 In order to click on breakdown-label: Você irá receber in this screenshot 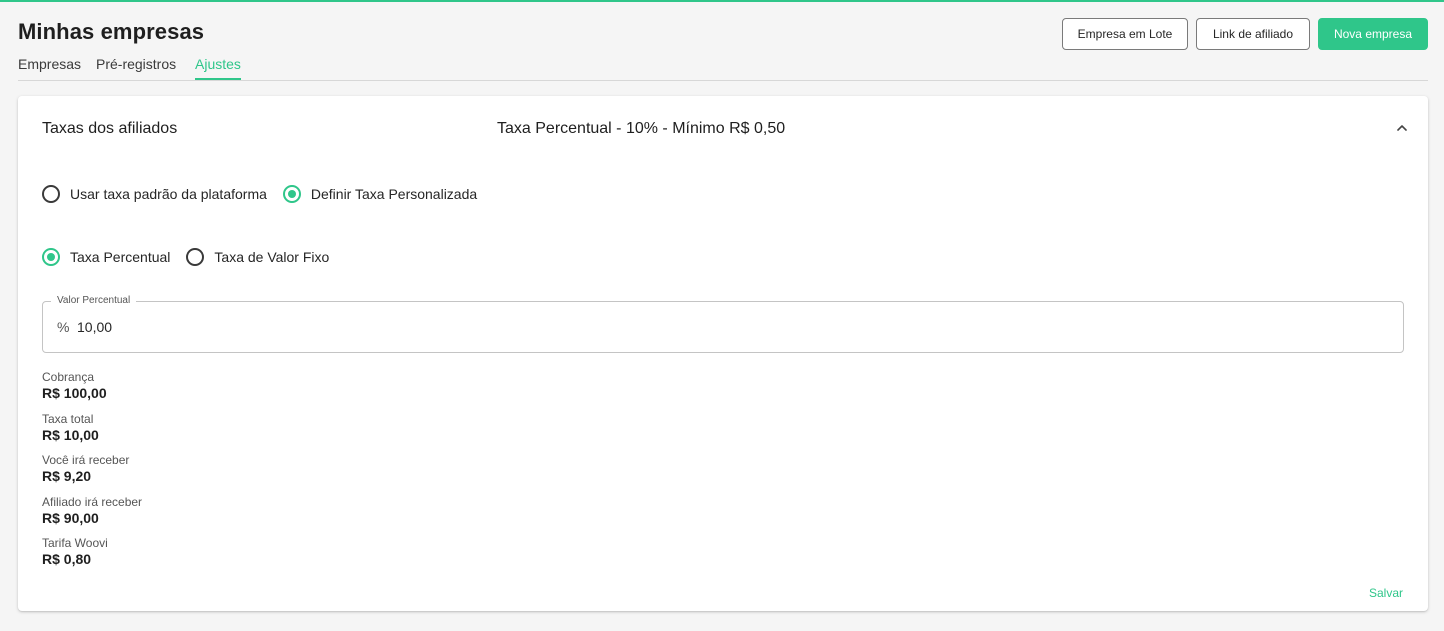, I will do `click(86, 460)`.